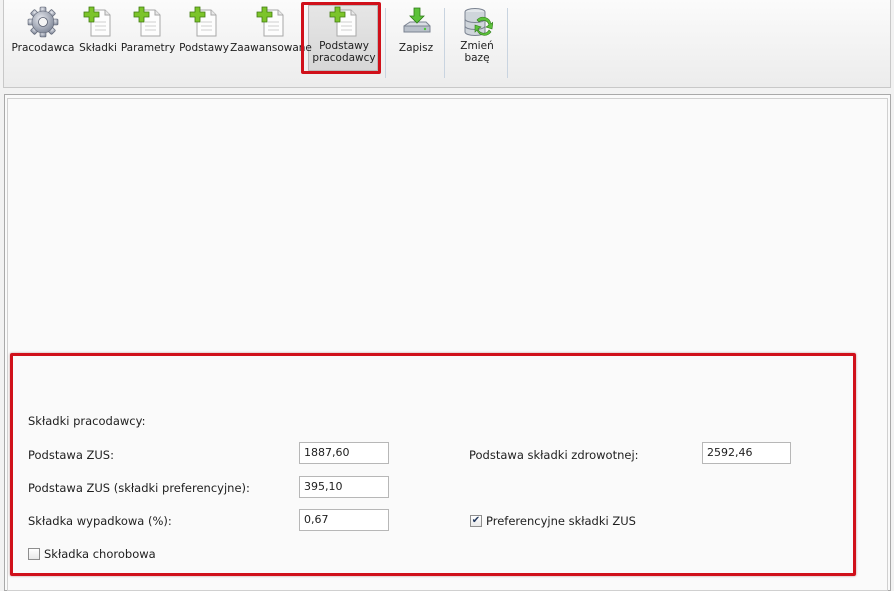 This screenshot has height=591, width=894. Describe the element at coordinates (344, 453) in the screenshot. I see `podstawa-zus-input: 1887,60` at that location.